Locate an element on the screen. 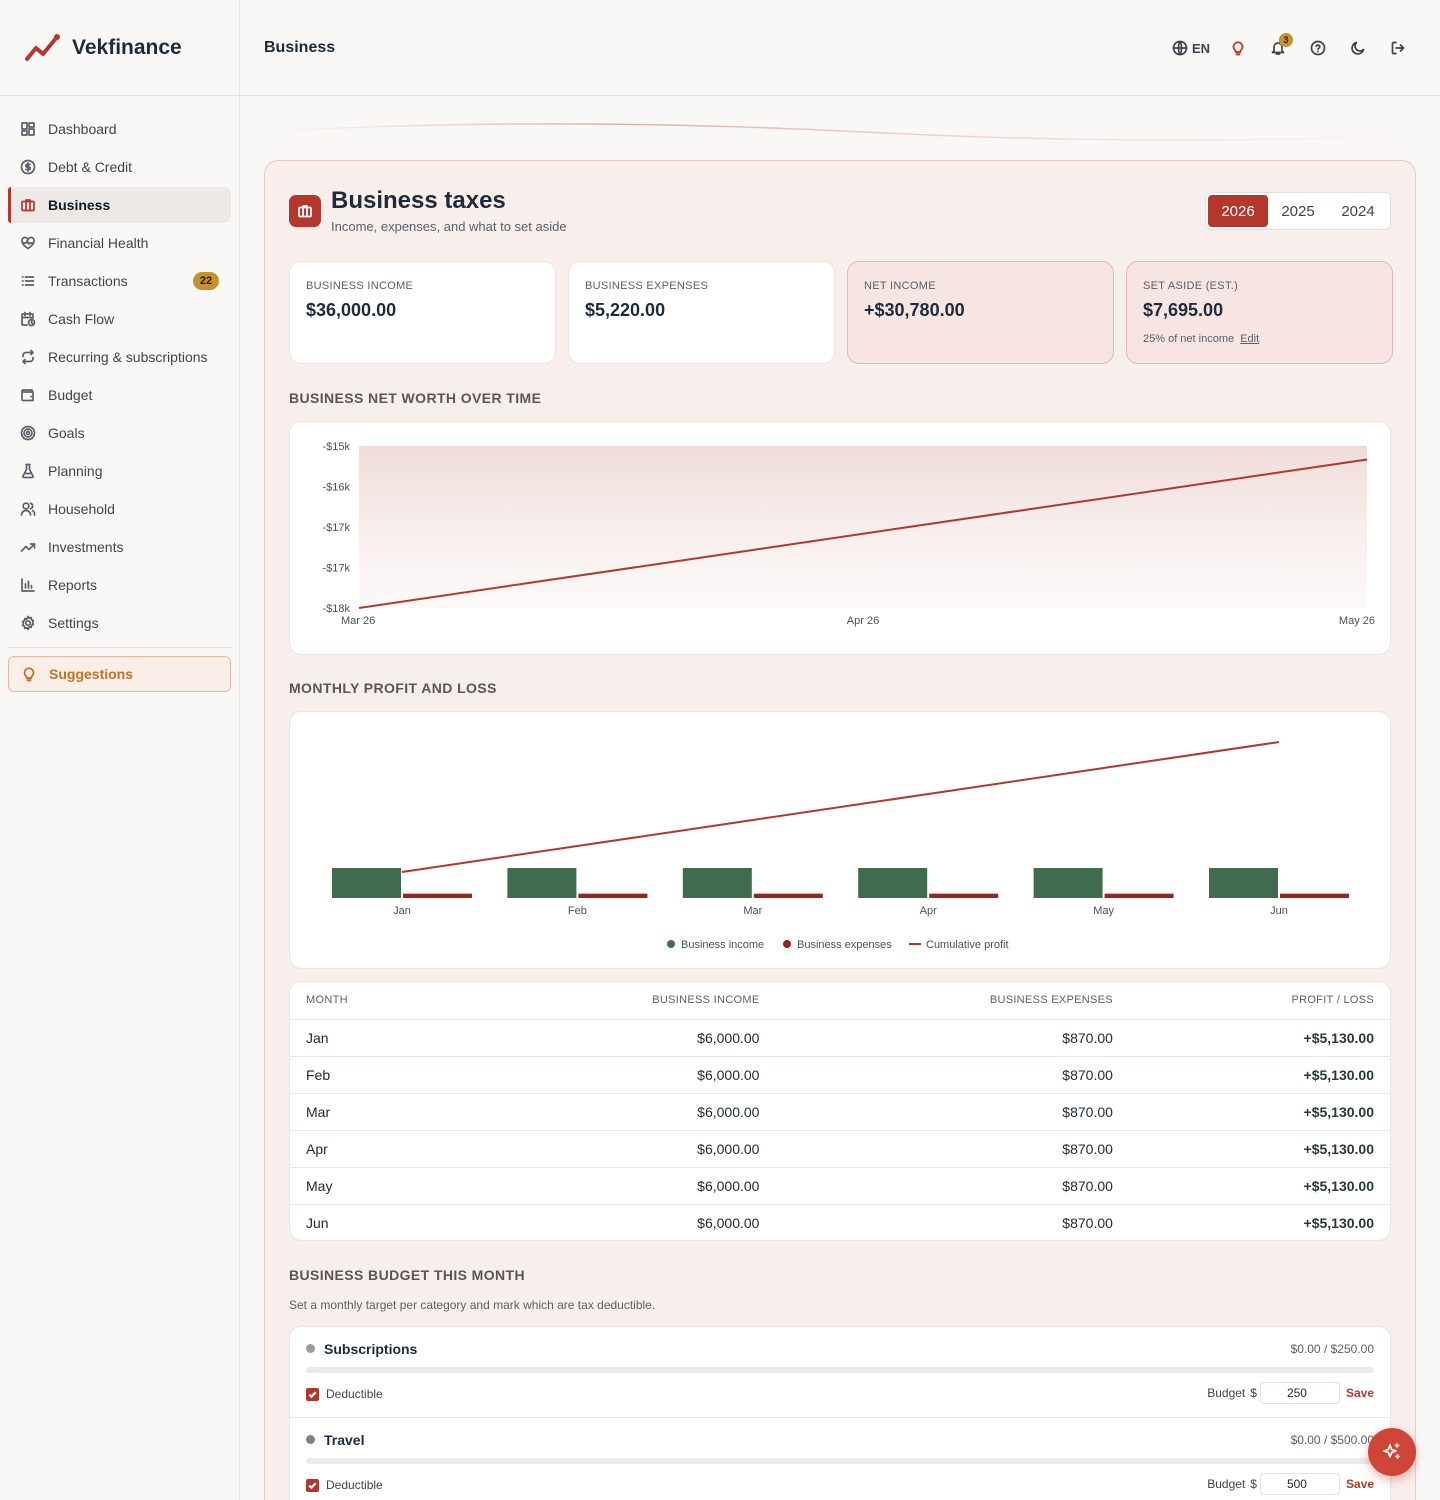 The image size is (1440, 1500). sidebar-item-debt-credit: Debt & Credit is located at coordinates (119, 167).